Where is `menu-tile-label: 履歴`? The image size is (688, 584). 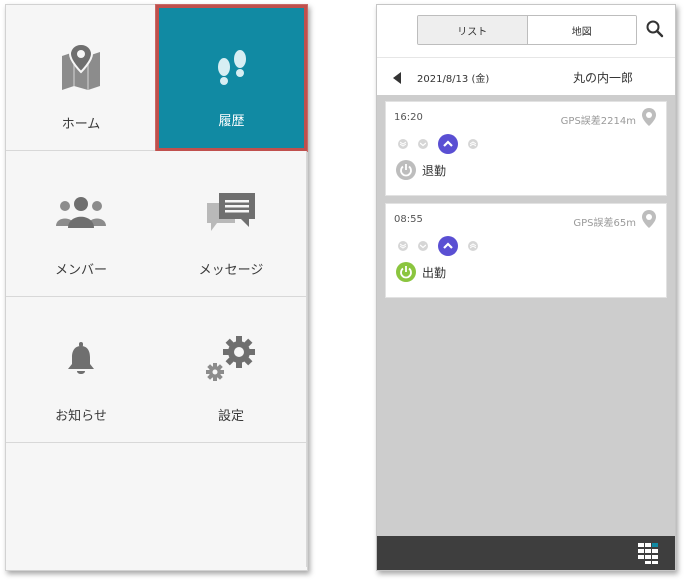 menu-tile-label: 履歴 is located at coordinates (231, 121).